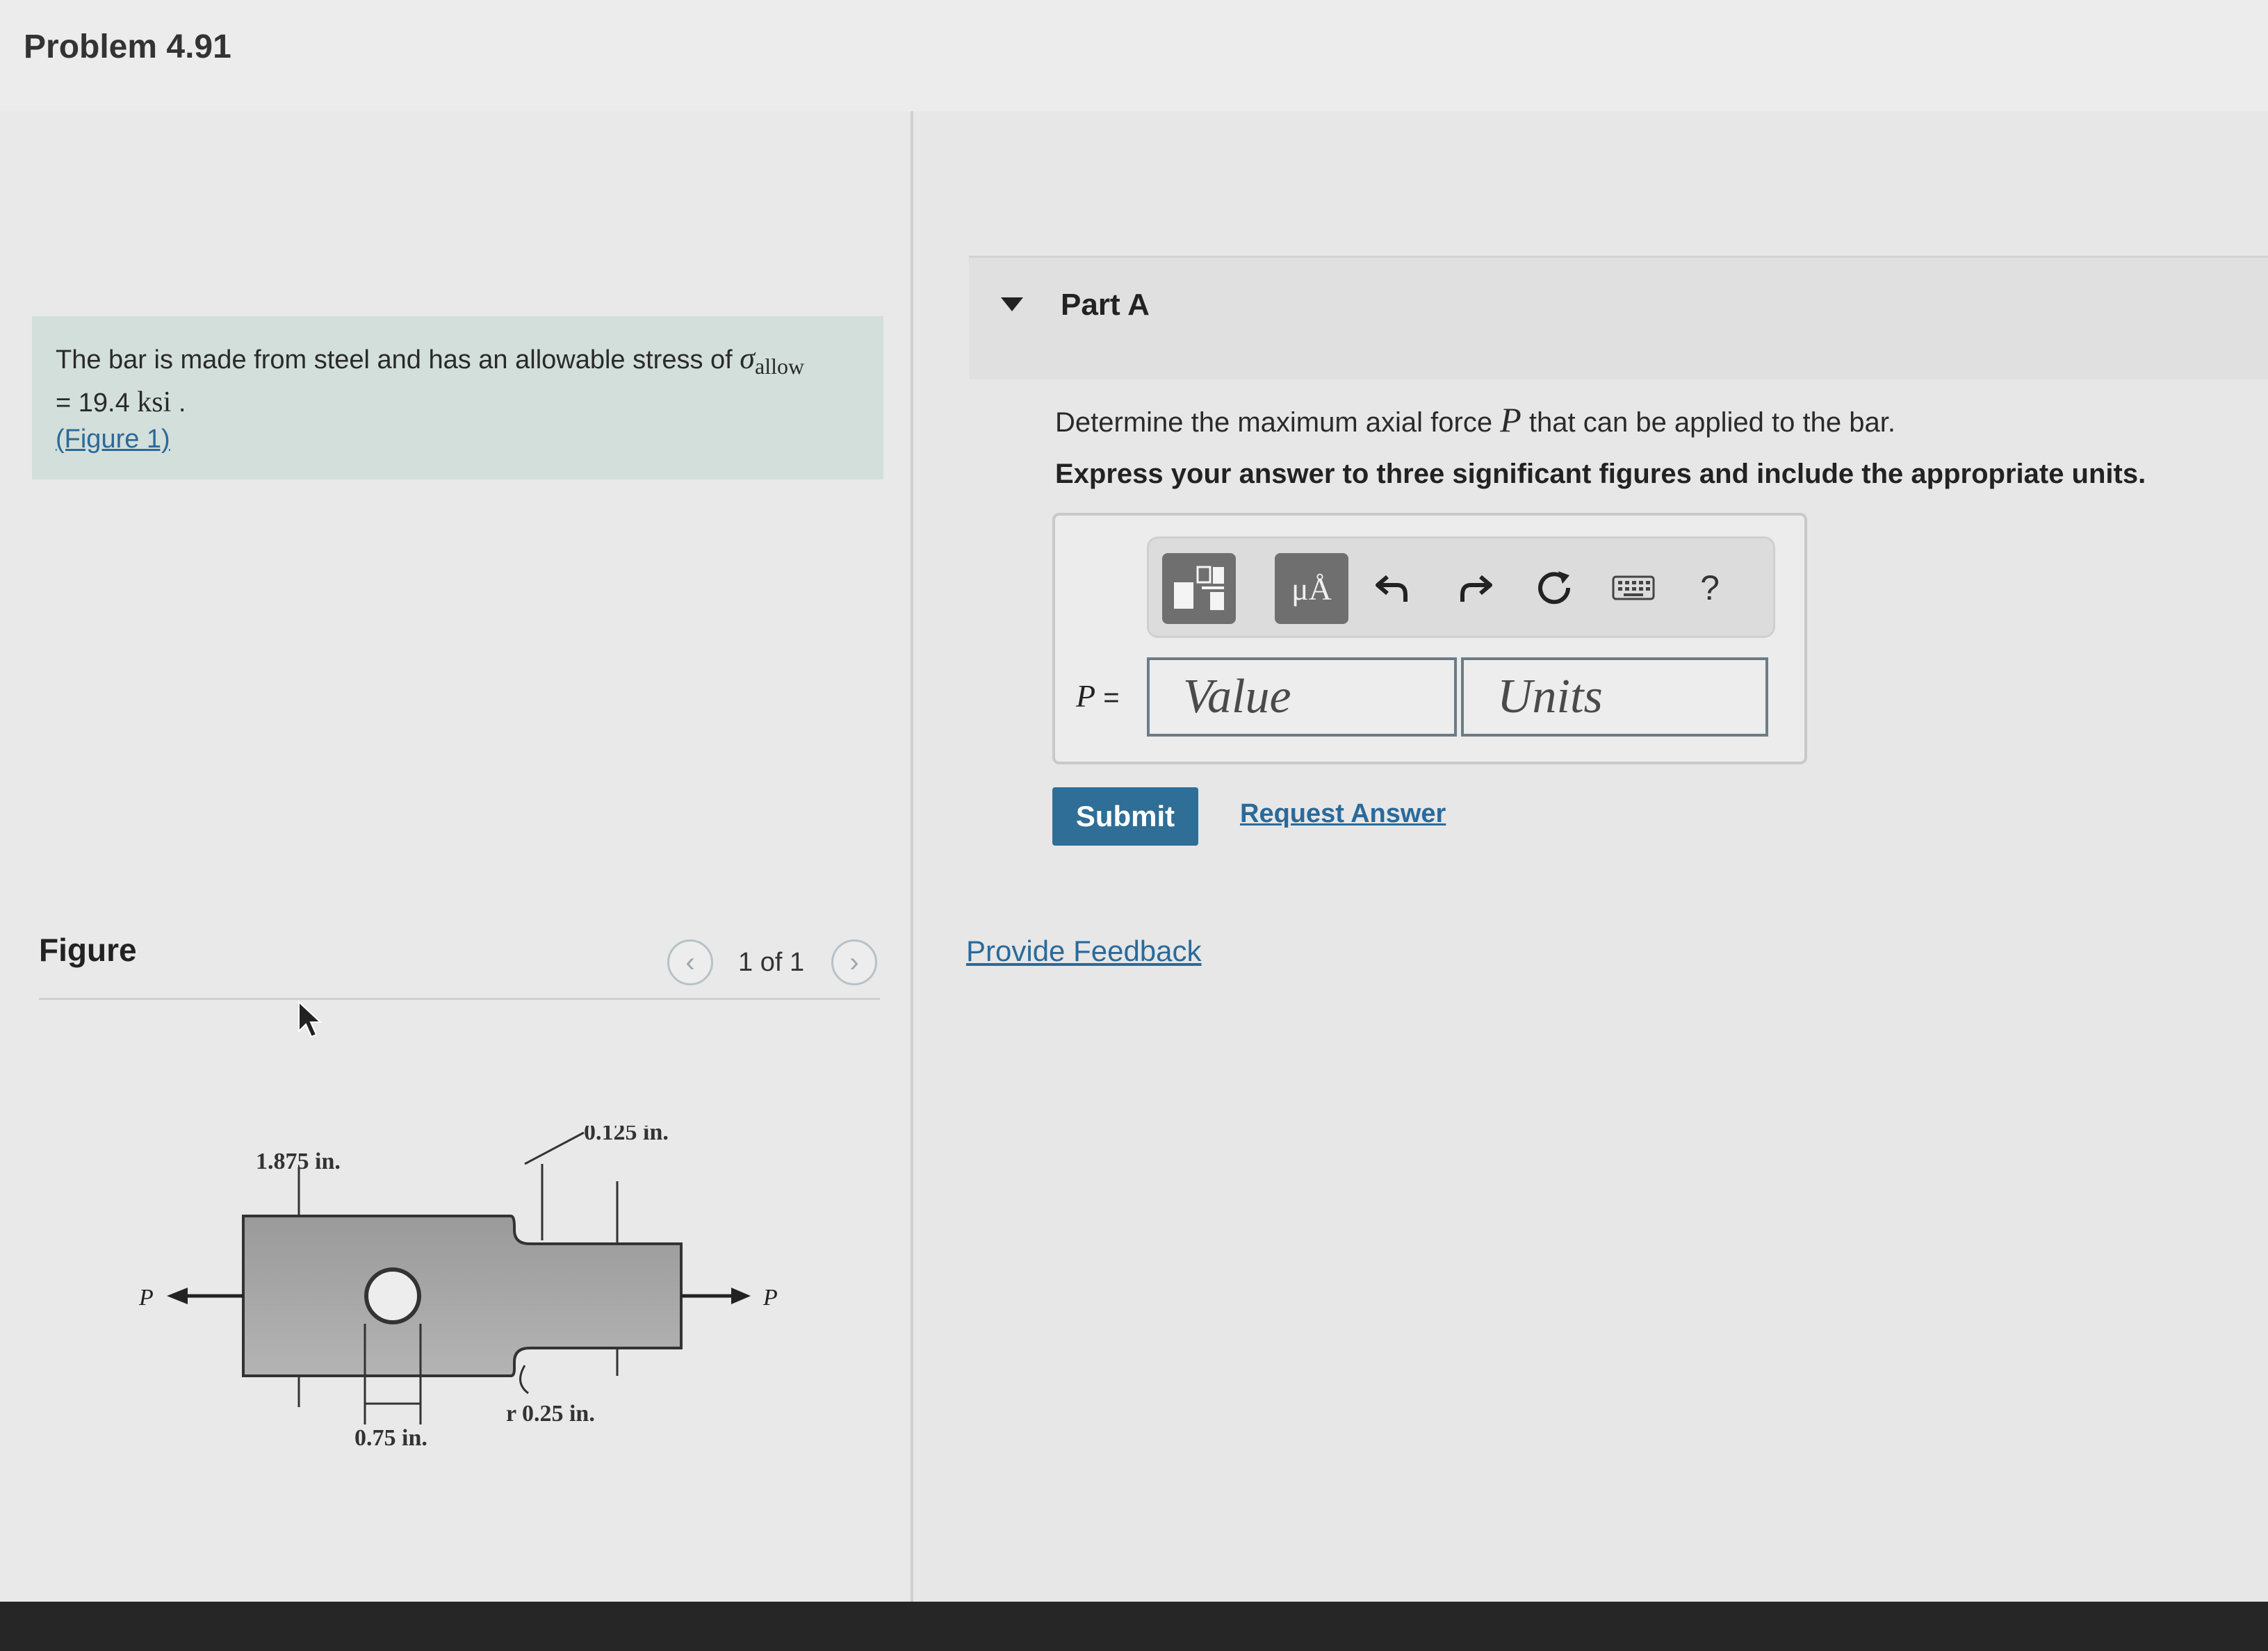  I want to click on dim-radius-leader, so click(524, 1380).